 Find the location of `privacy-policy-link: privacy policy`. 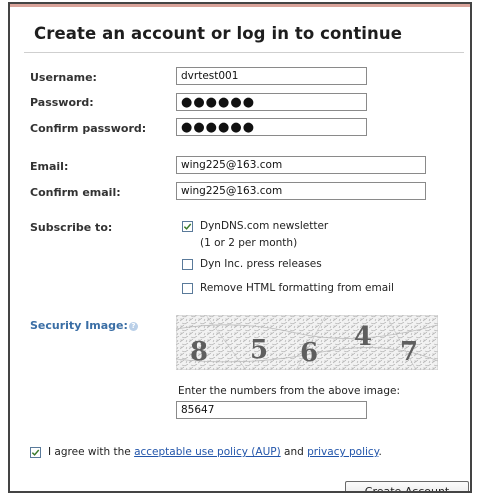

privacy-policy-link: privacy policy is located at coordinates (342, 452).